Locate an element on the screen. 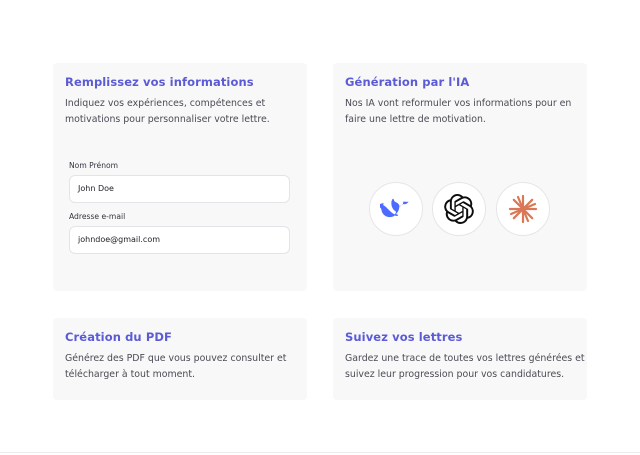  claude-logo is located at coordinates (523, 209).